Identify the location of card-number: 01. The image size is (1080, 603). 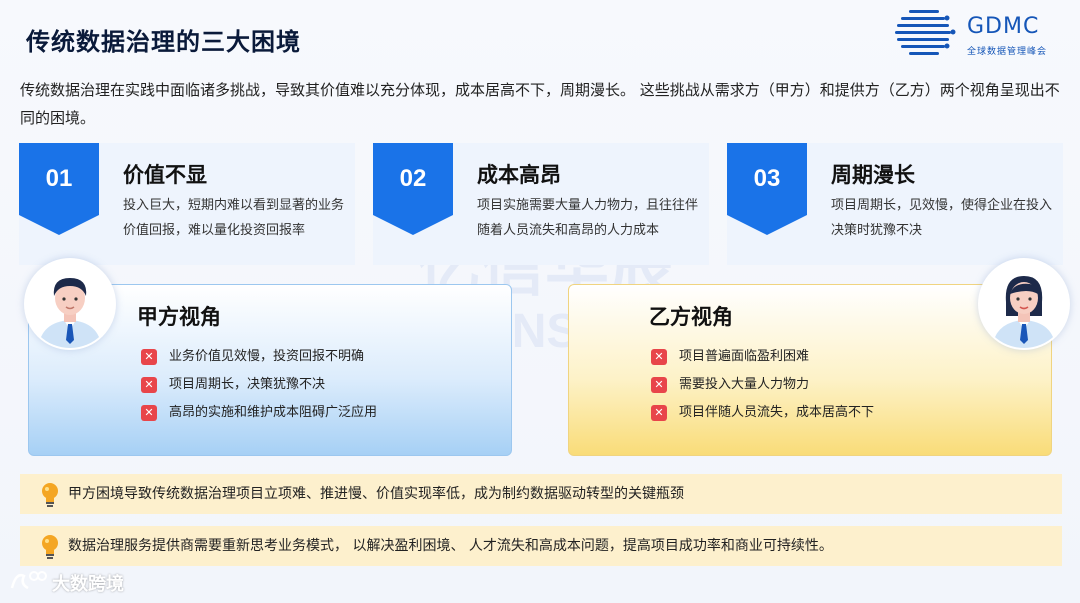
(59, 178).